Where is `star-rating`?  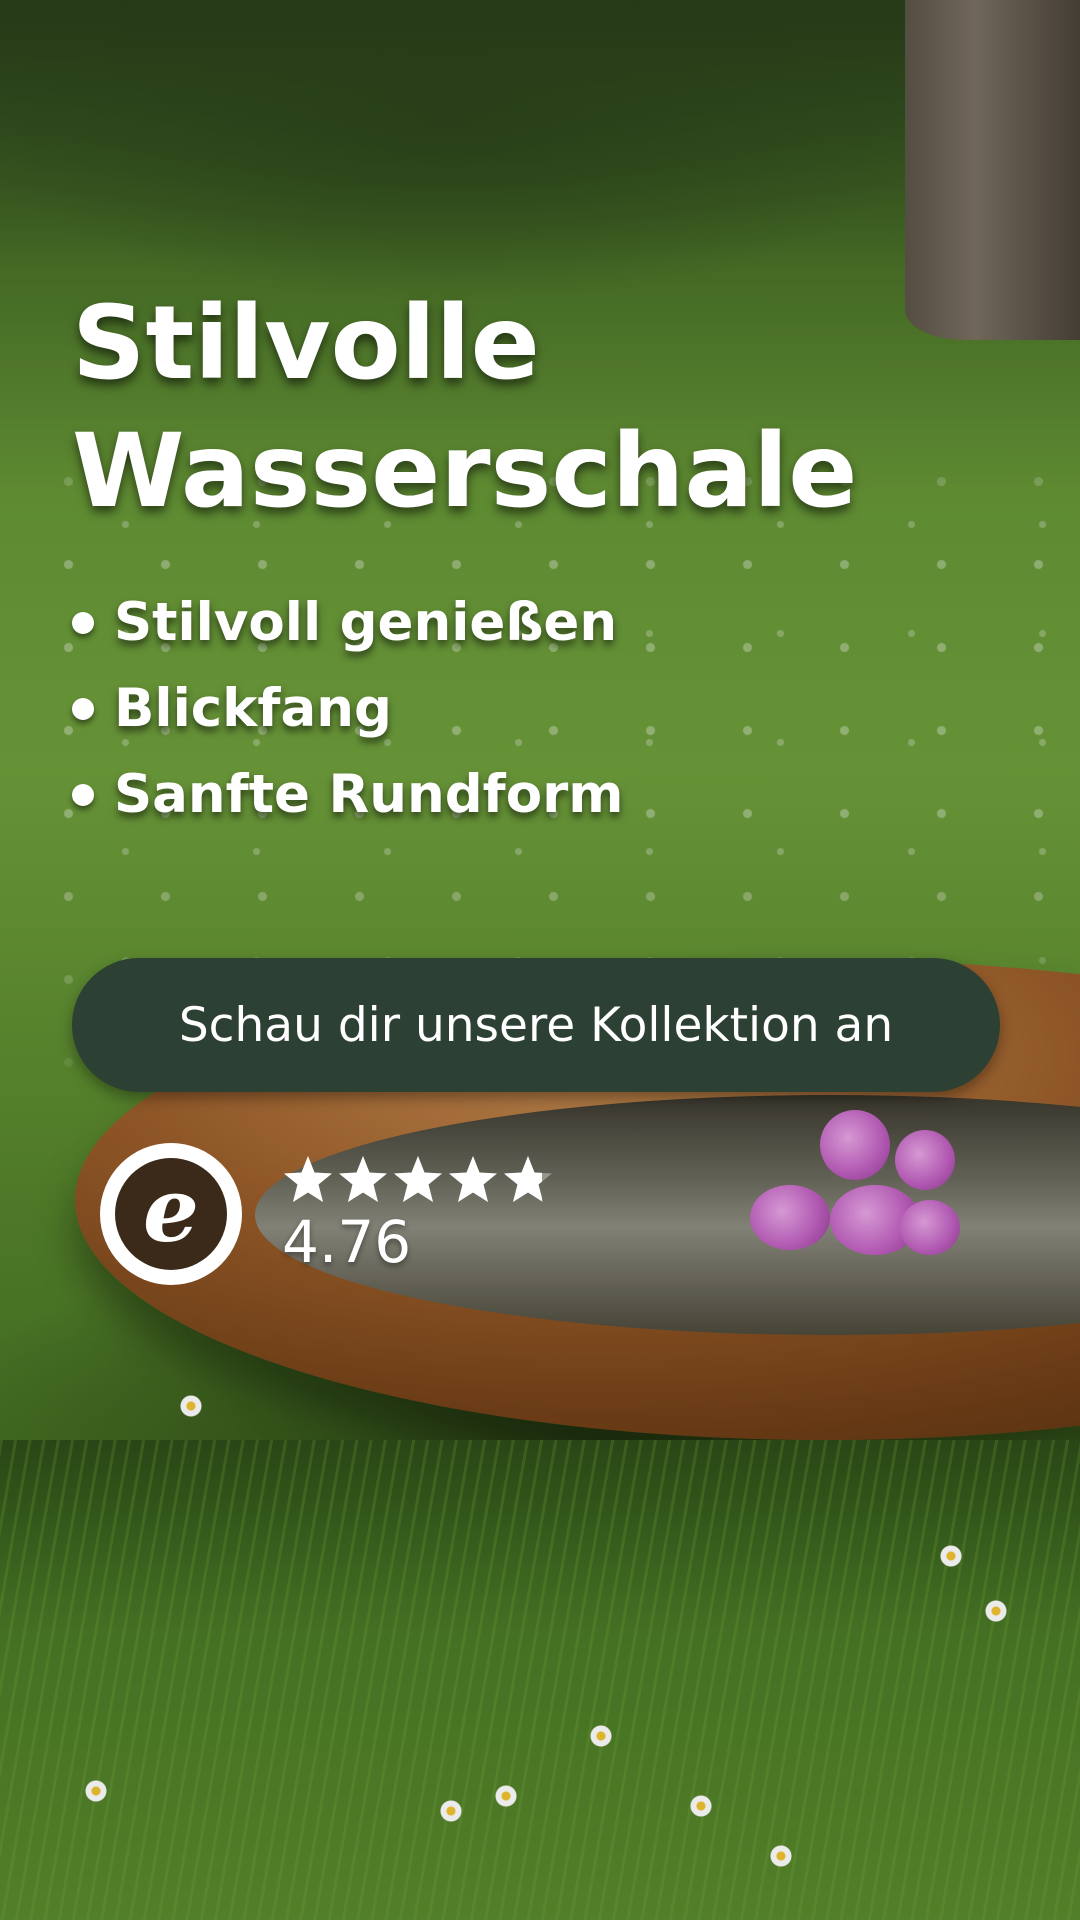 star-rating is located at coordinates (419, 1180).